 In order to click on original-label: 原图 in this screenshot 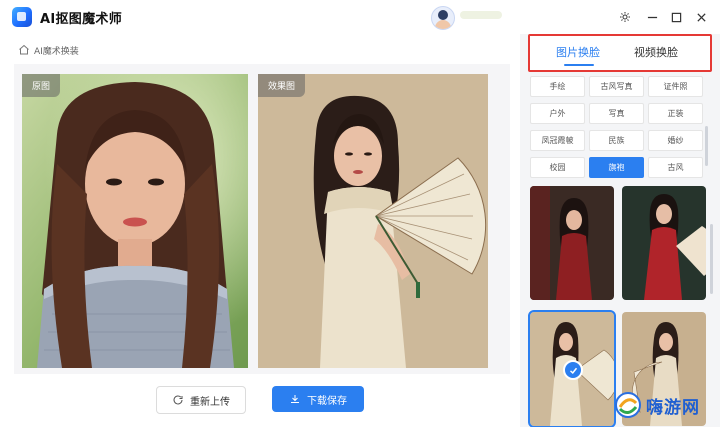, I will do `click(41, 85)`.